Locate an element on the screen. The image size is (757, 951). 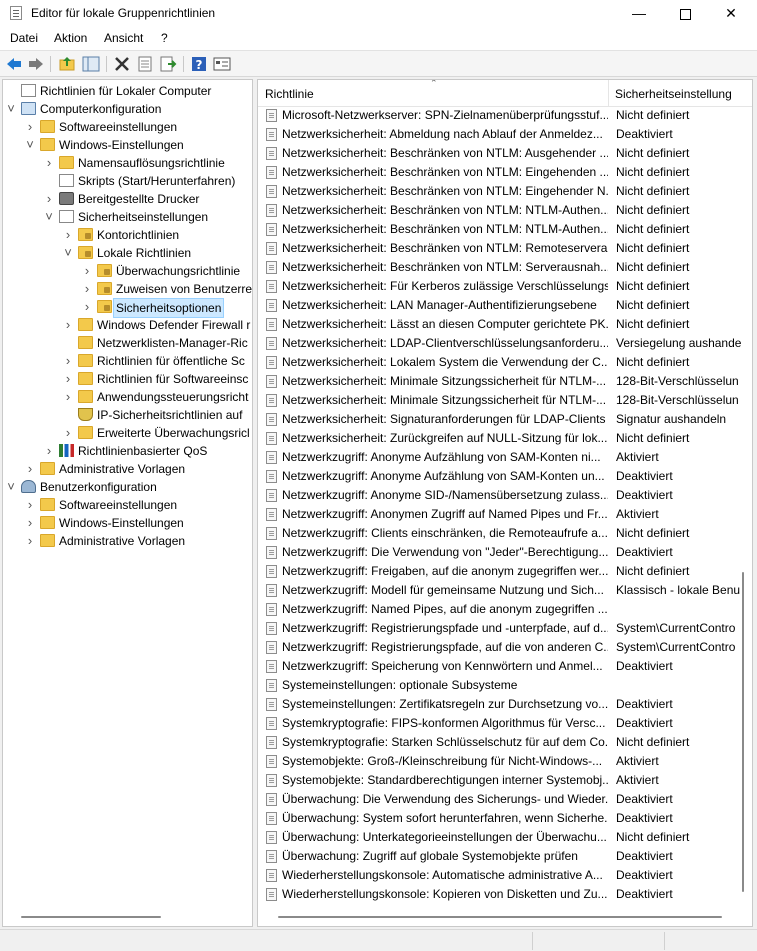
menu-datei: Datei is located at coordinates (24, 38).